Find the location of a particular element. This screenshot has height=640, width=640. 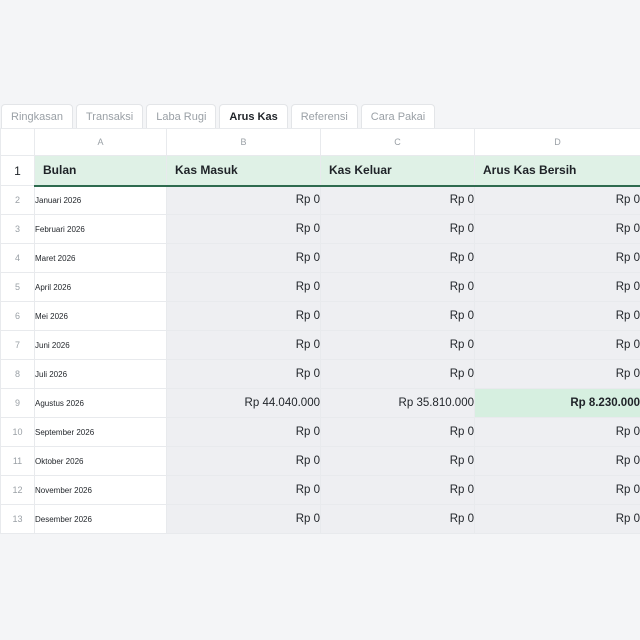

row-number: 2 is located at coordinates (17, 200).